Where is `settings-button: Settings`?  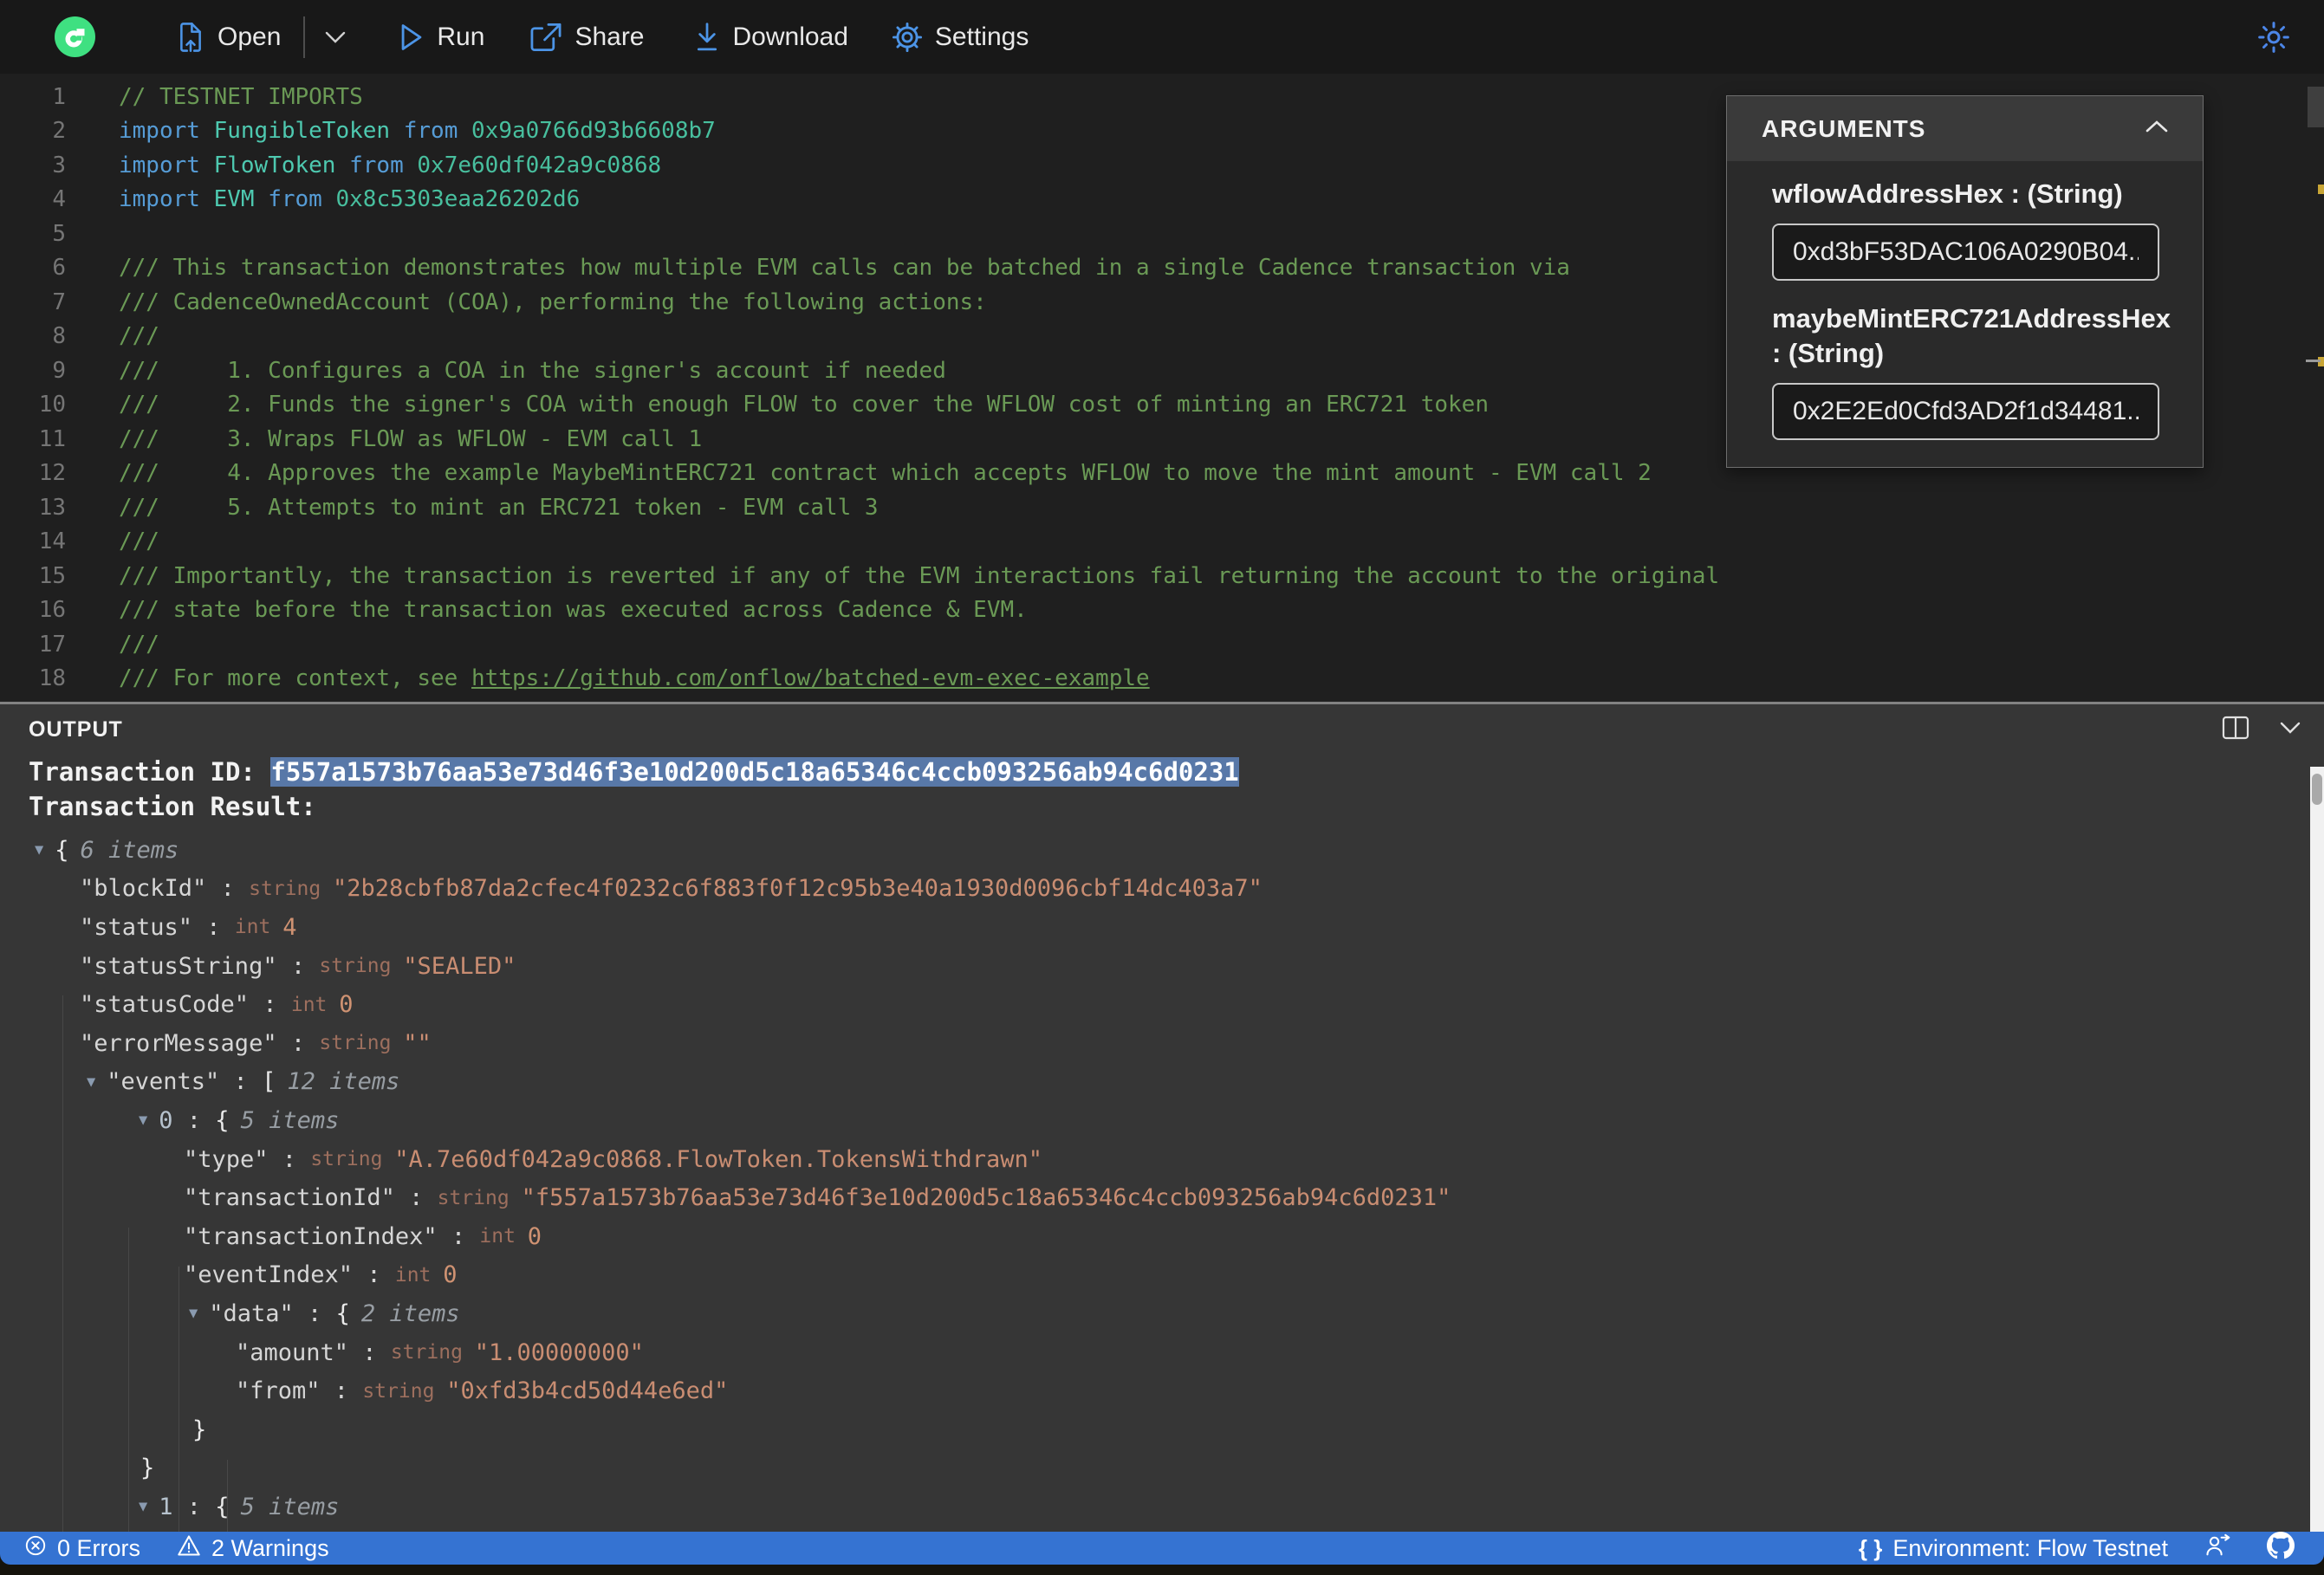
settings-button: Settings is located at coordinates (960, 38).